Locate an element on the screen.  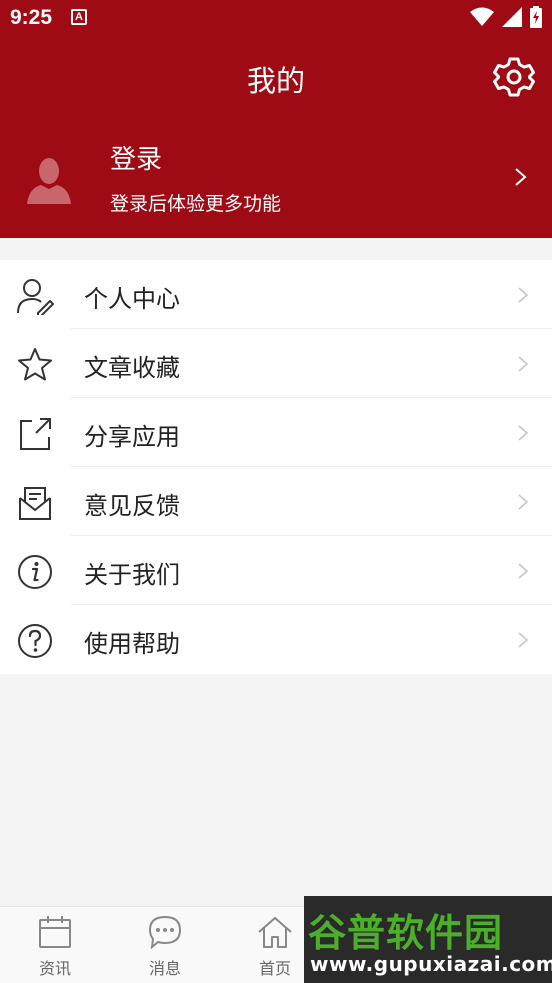
menu-item-favorites: 文章收藏 is located at coordinates (276, 363).